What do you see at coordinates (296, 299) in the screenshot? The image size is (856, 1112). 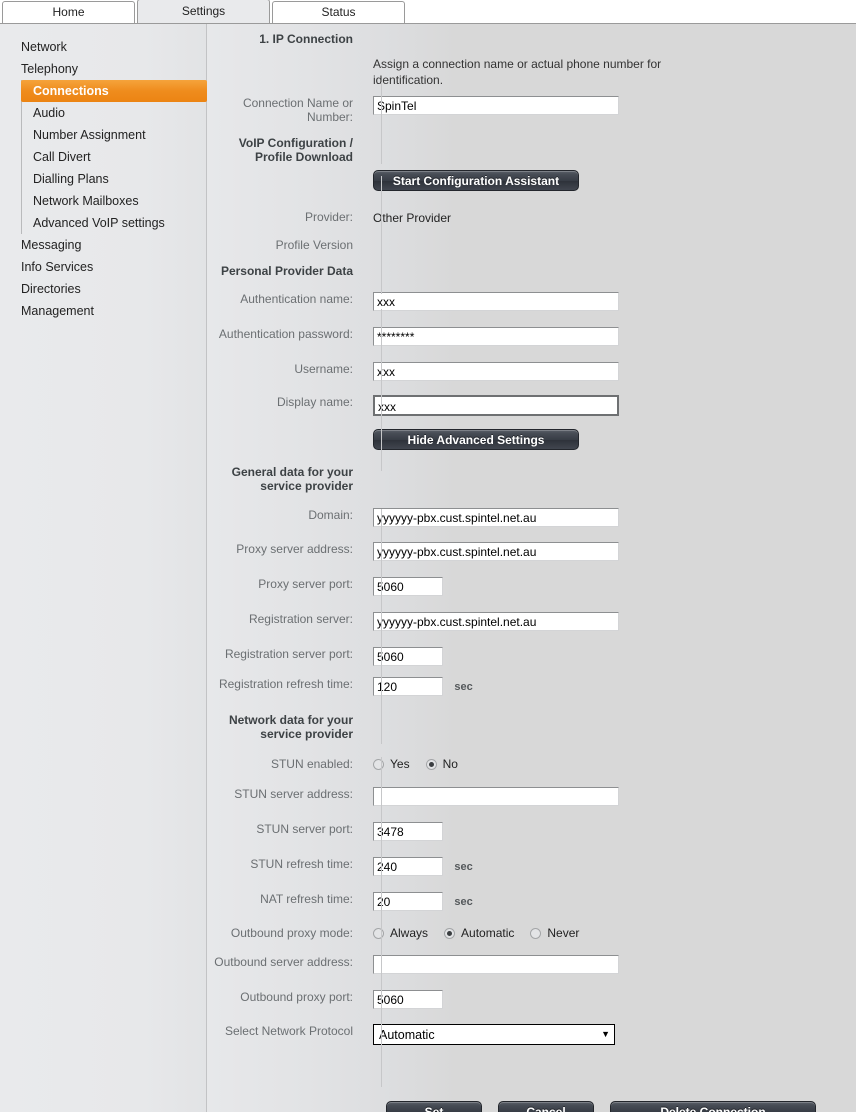 I see `auth-name-label: Authentication name:` at bounding box center [296, 299].